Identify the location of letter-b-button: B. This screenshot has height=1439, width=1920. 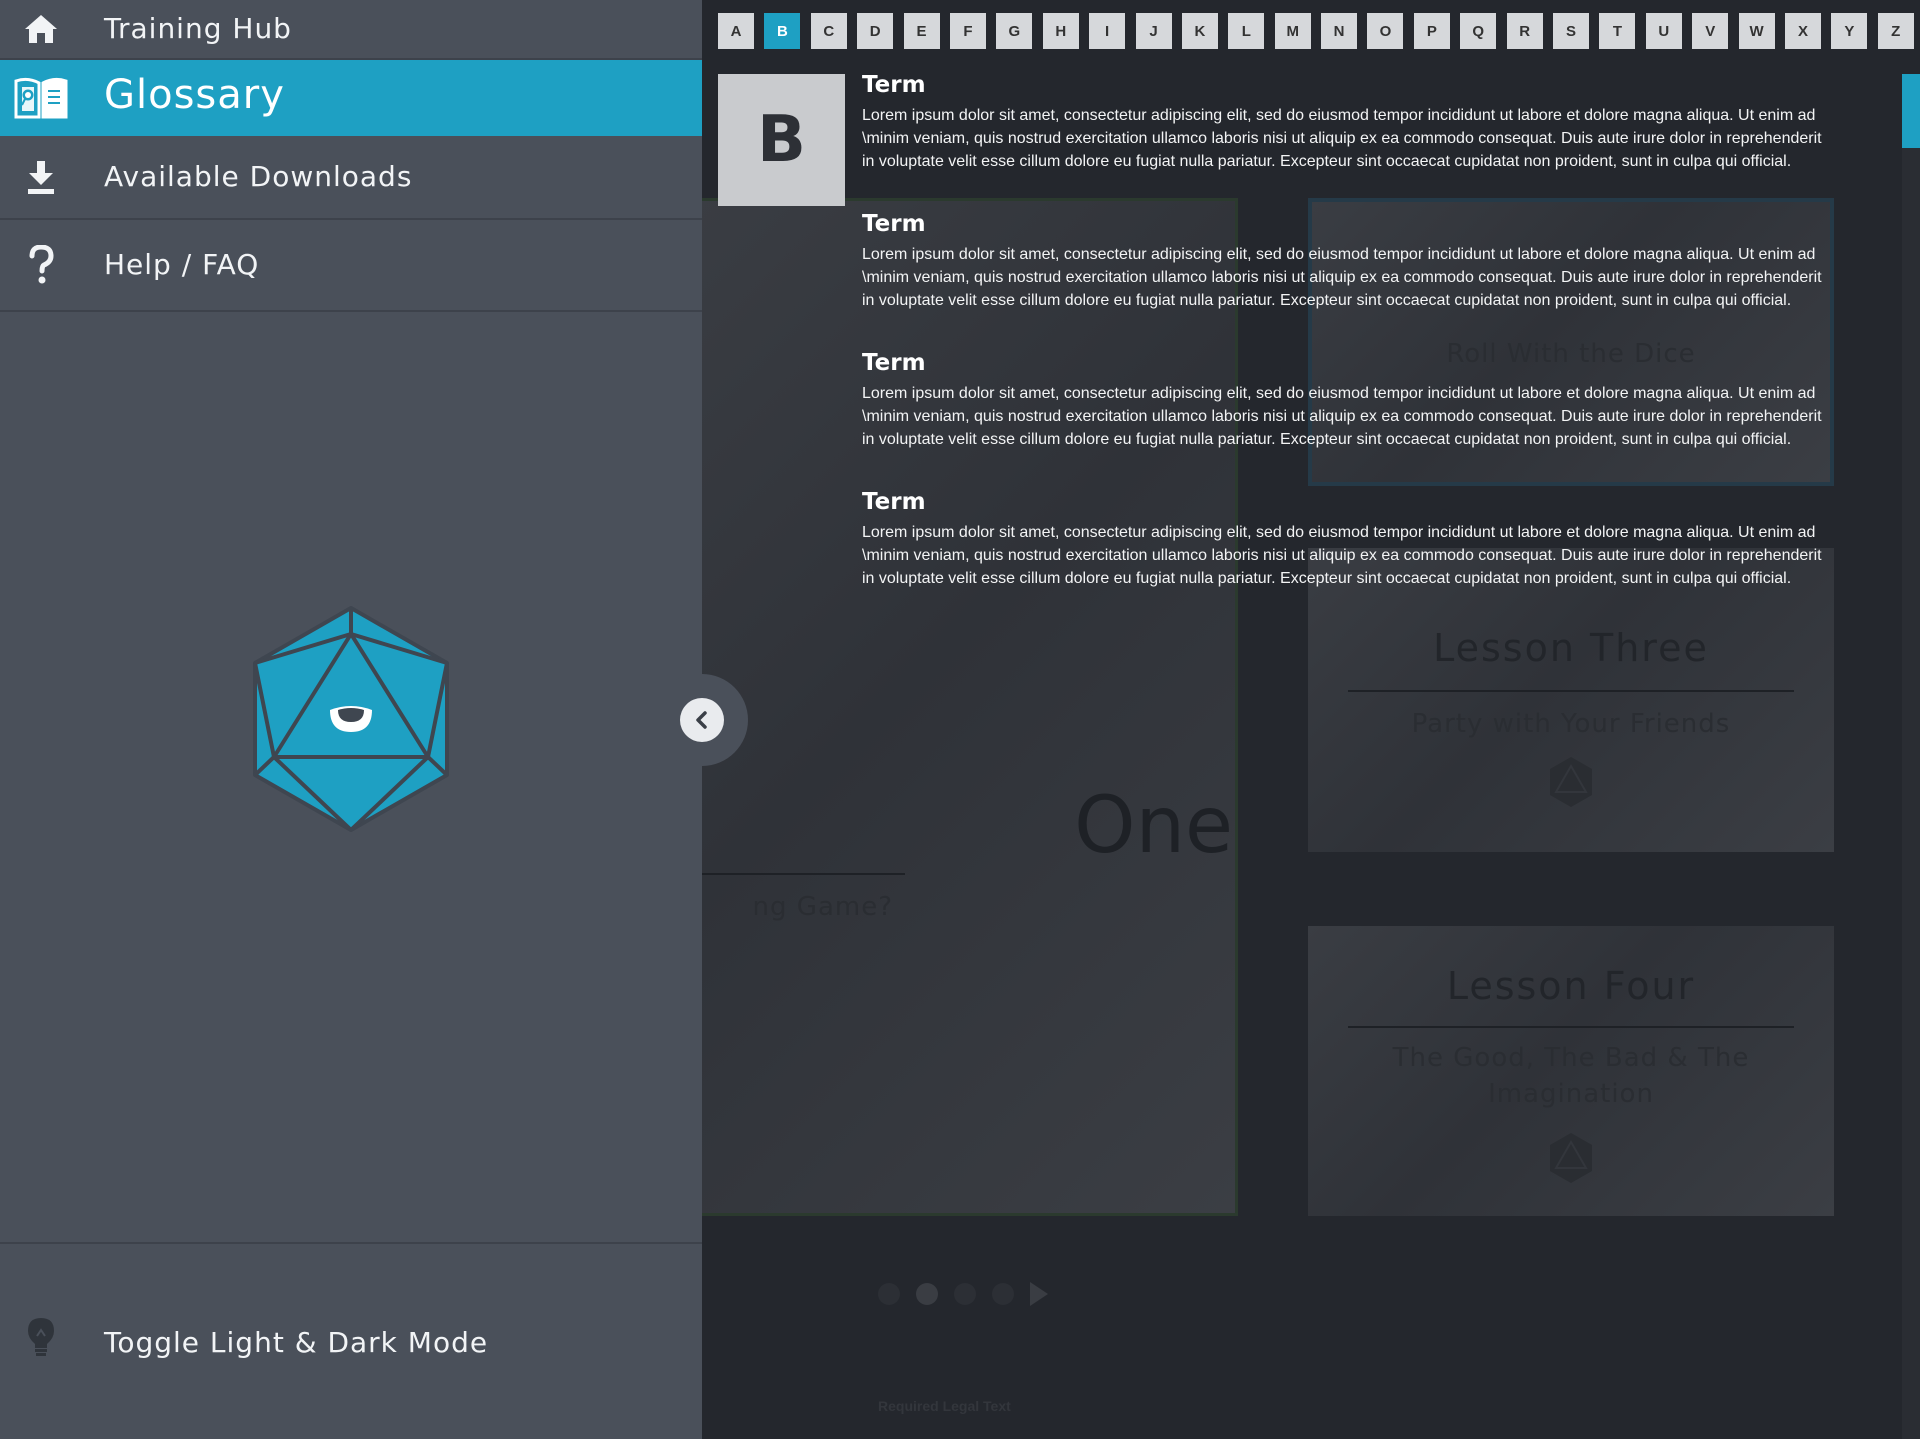
(782, 31).